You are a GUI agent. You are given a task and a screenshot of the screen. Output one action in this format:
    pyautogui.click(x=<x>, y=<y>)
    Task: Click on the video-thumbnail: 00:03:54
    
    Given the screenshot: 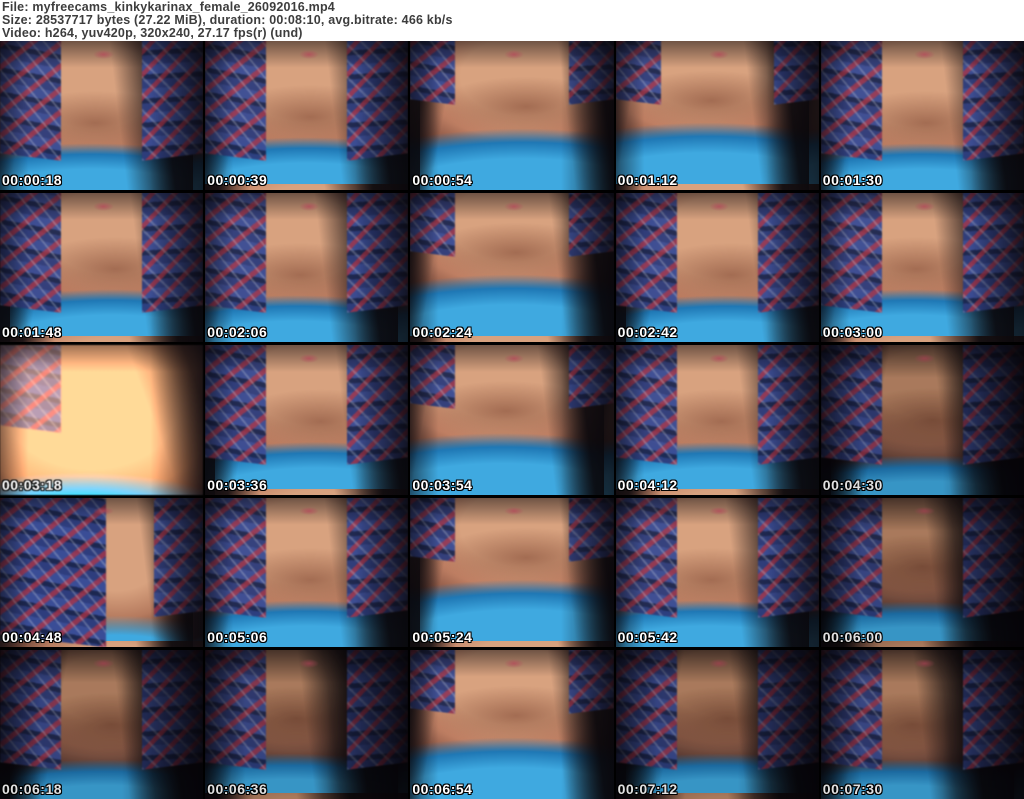 What is the action you would take?
    pyautogui.click(x=512, y=420)
    